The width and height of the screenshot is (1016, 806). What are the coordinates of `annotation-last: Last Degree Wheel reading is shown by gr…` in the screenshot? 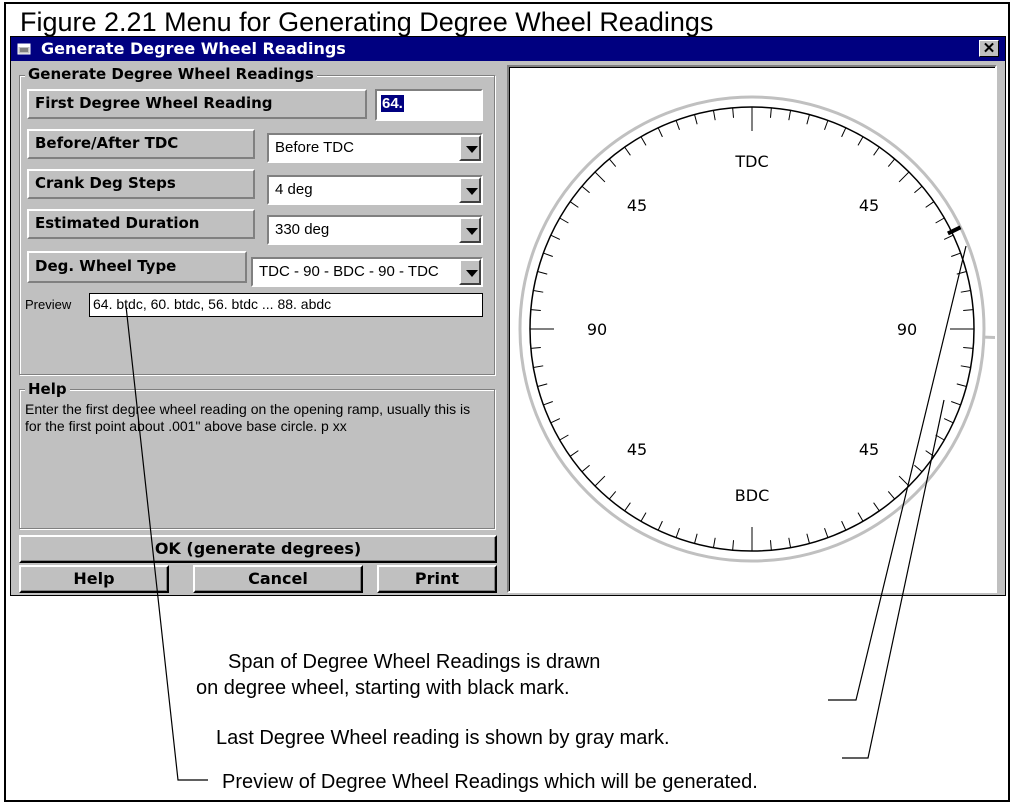 It's located at (443, 738).